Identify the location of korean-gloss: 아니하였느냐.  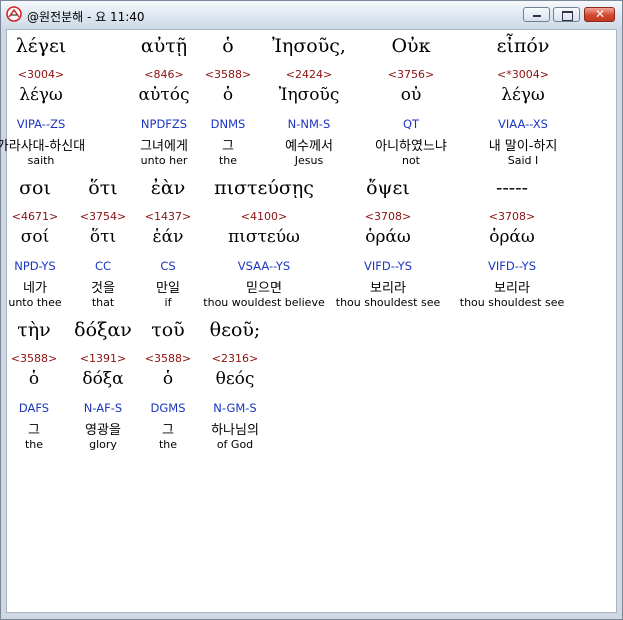
(411, 146).